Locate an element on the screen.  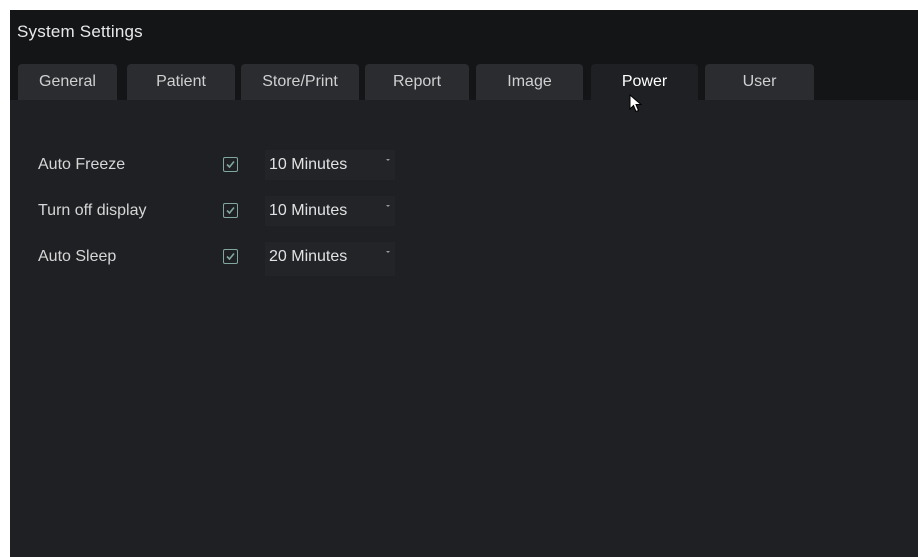
auto-sleep-checkbox is located at coordinates (230, 256).